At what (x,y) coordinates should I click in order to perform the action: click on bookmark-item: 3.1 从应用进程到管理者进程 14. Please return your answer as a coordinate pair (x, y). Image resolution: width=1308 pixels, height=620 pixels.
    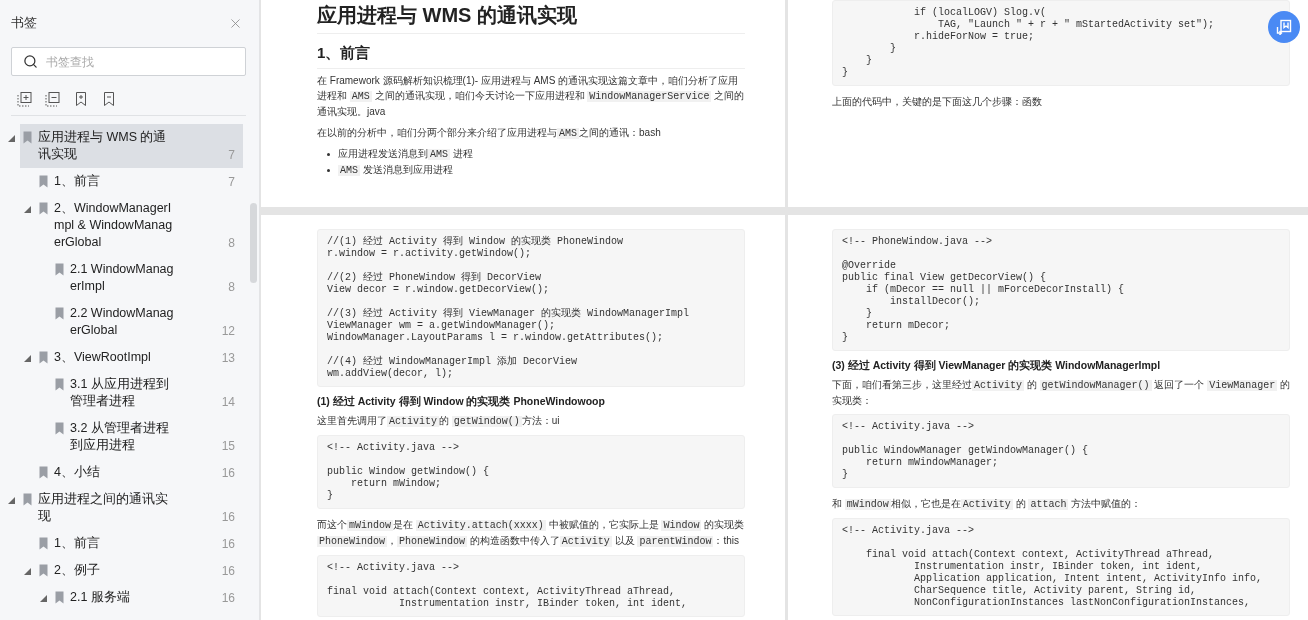
    Looking at the image, I should click on (147, 393).